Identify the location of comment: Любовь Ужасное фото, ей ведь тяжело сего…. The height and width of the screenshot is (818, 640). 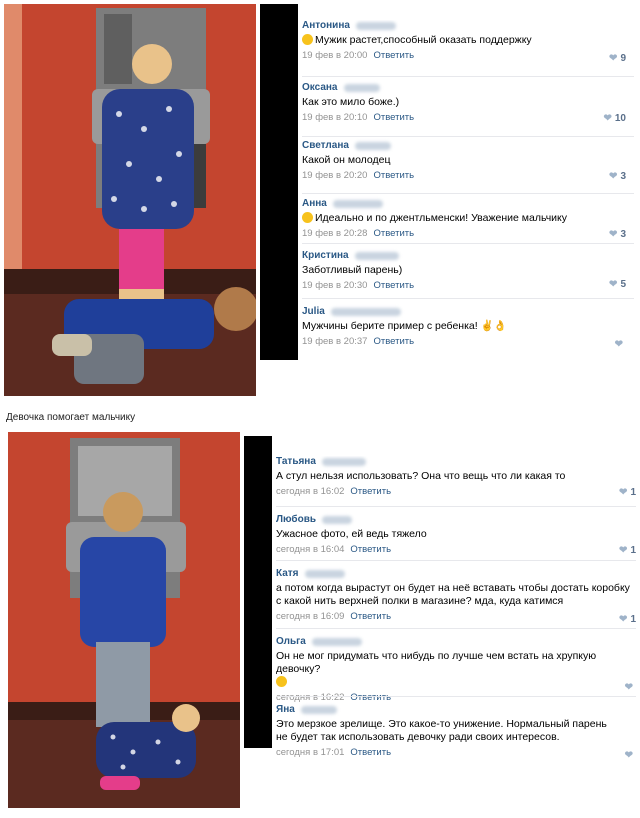
(456, 535).